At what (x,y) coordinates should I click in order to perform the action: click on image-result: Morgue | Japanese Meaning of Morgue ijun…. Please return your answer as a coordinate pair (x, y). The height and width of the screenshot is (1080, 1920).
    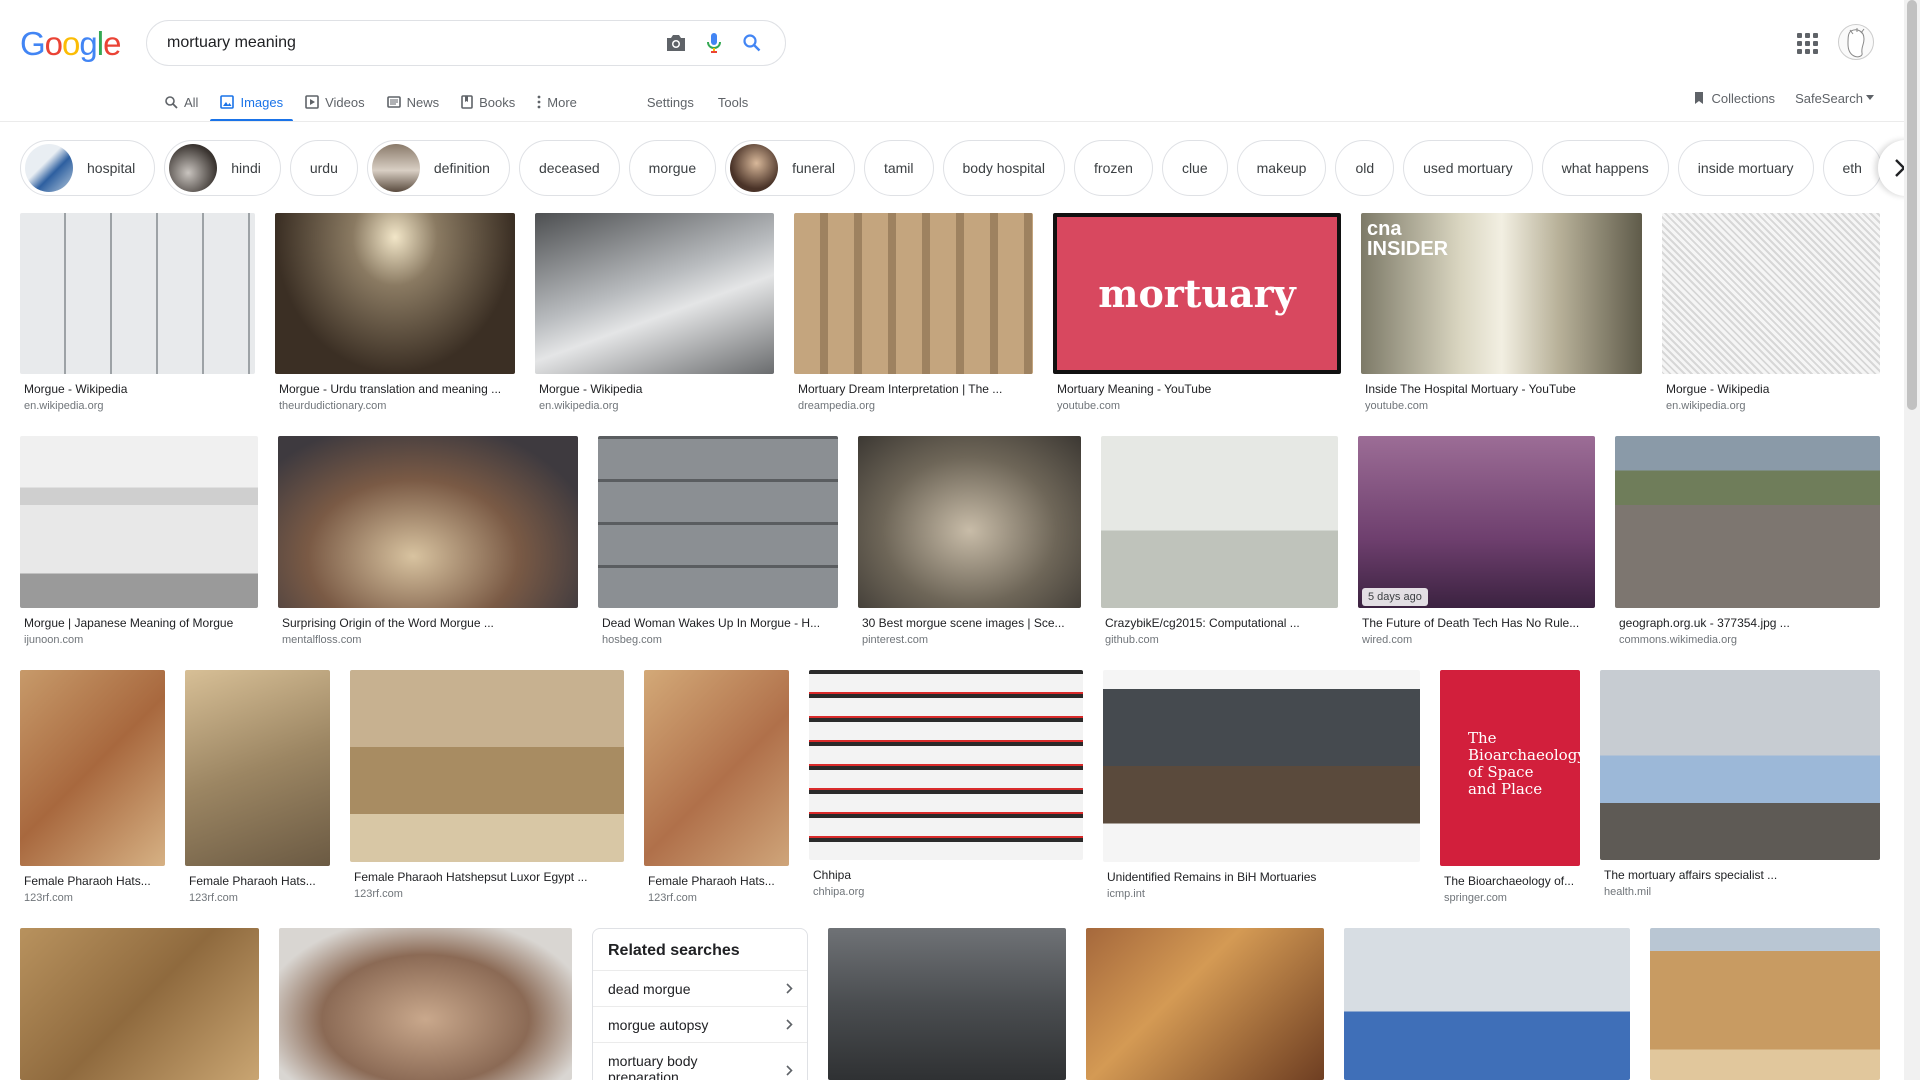
    Looking at the image, I should click on (139, 541).